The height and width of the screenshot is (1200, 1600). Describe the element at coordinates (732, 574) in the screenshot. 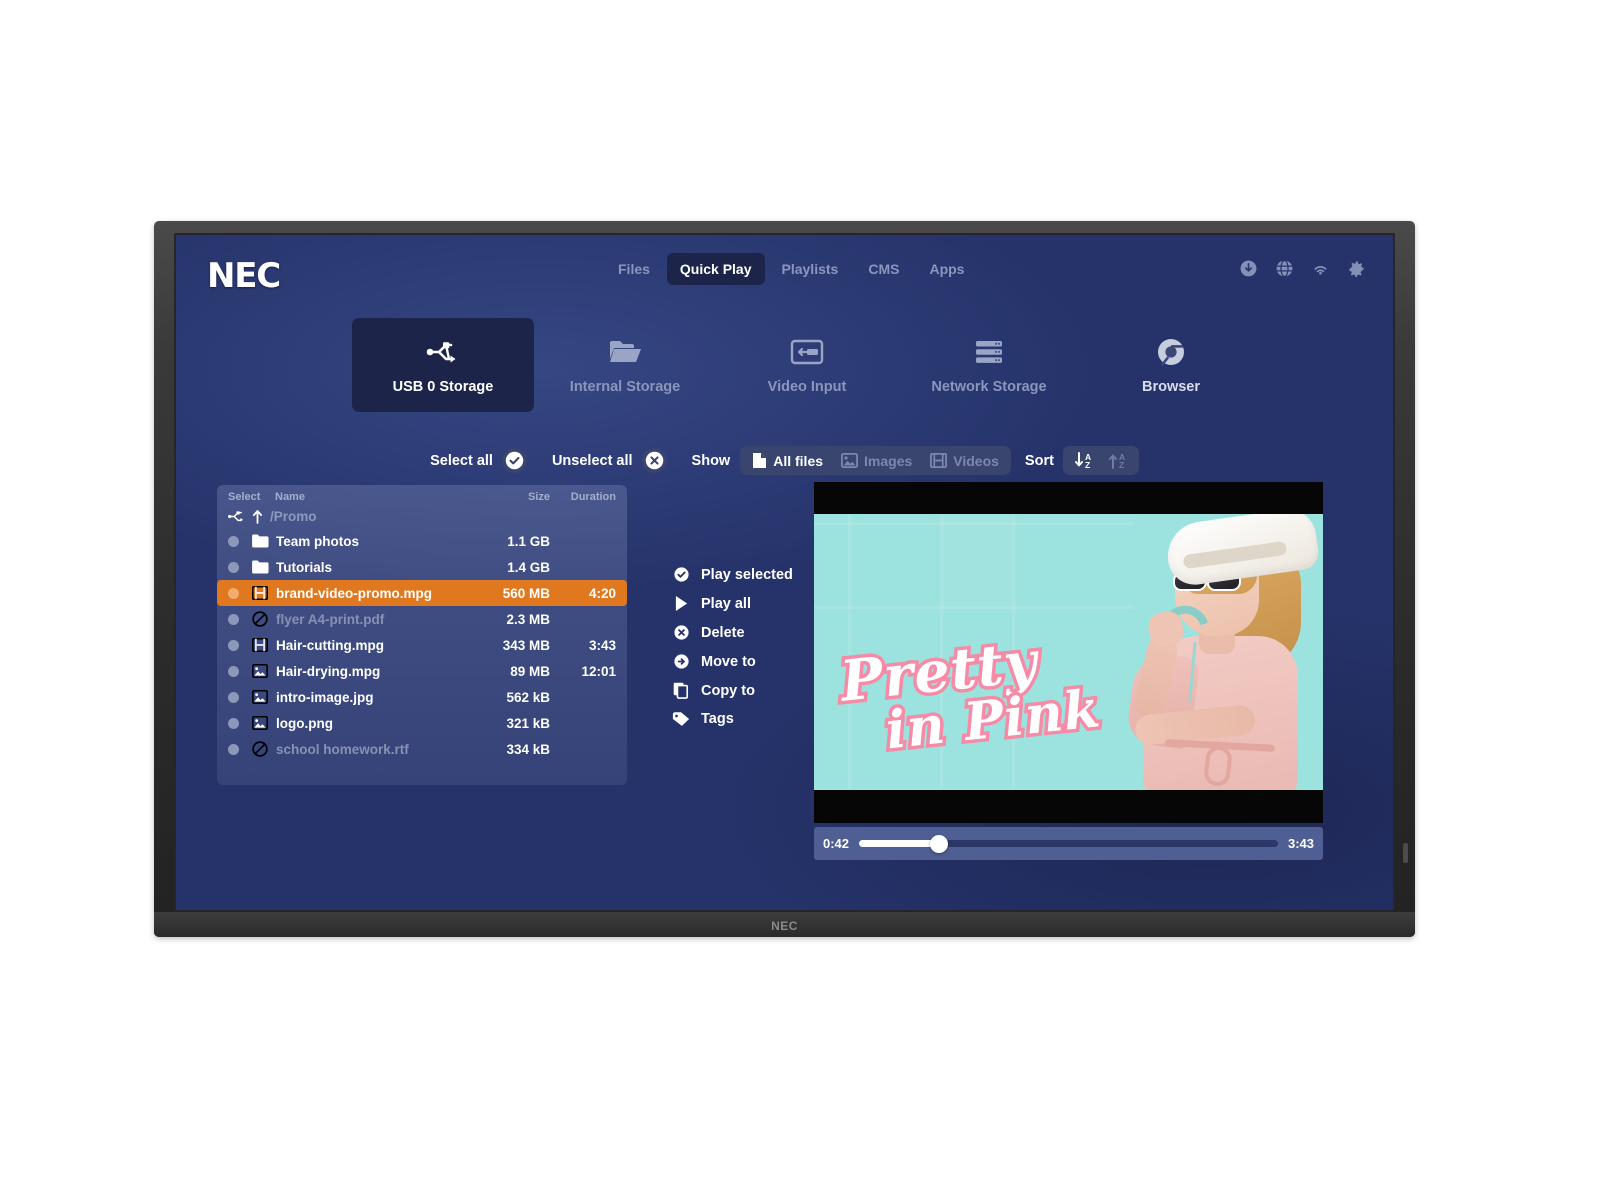

I see `action-play-selected: Play selected` at that location.